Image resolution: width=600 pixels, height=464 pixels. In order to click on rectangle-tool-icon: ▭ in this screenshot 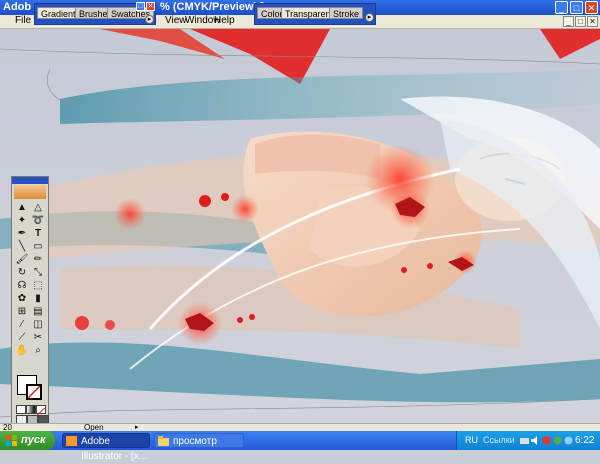, I will do `click(38, 247)`.